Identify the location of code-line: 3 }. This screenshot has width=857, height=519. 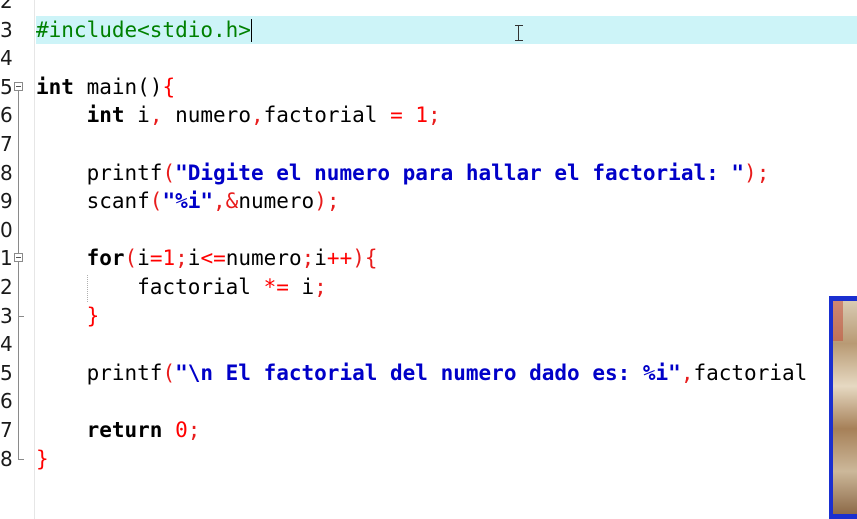
(428, 316).